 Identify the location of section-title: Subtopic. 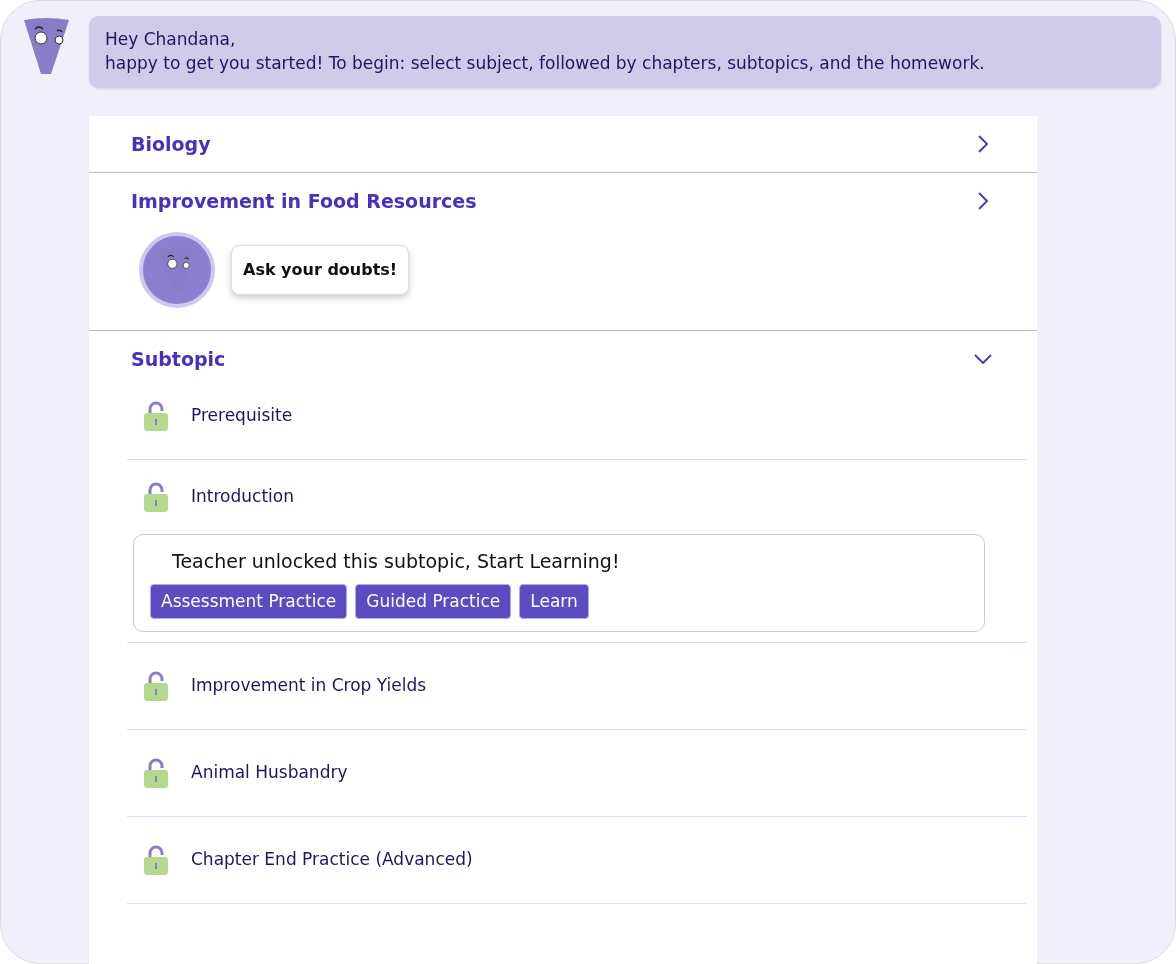
(178, 359).